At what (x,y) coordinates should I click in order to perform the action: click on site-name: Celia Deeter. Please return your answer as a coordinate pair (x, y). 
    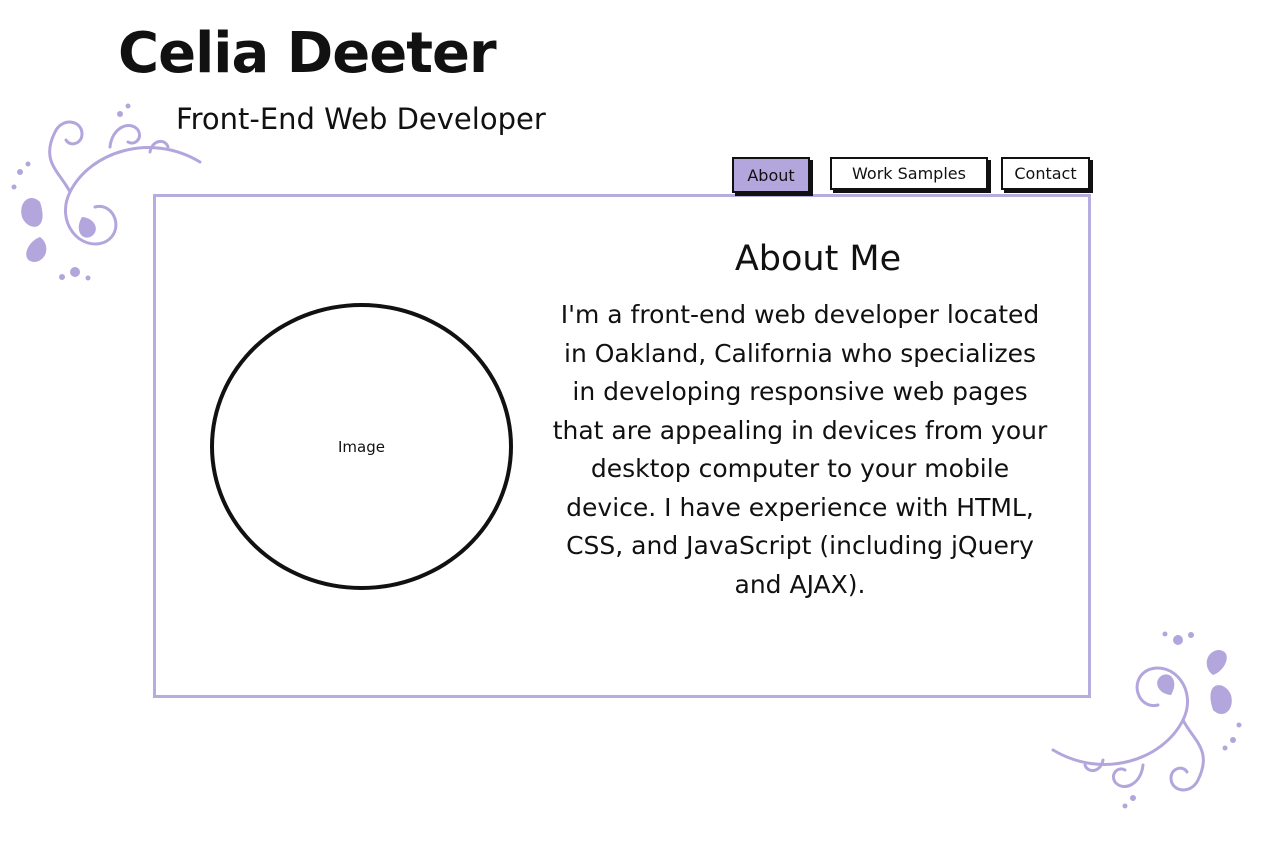
    Looking at the image, I should click on (307, 53).